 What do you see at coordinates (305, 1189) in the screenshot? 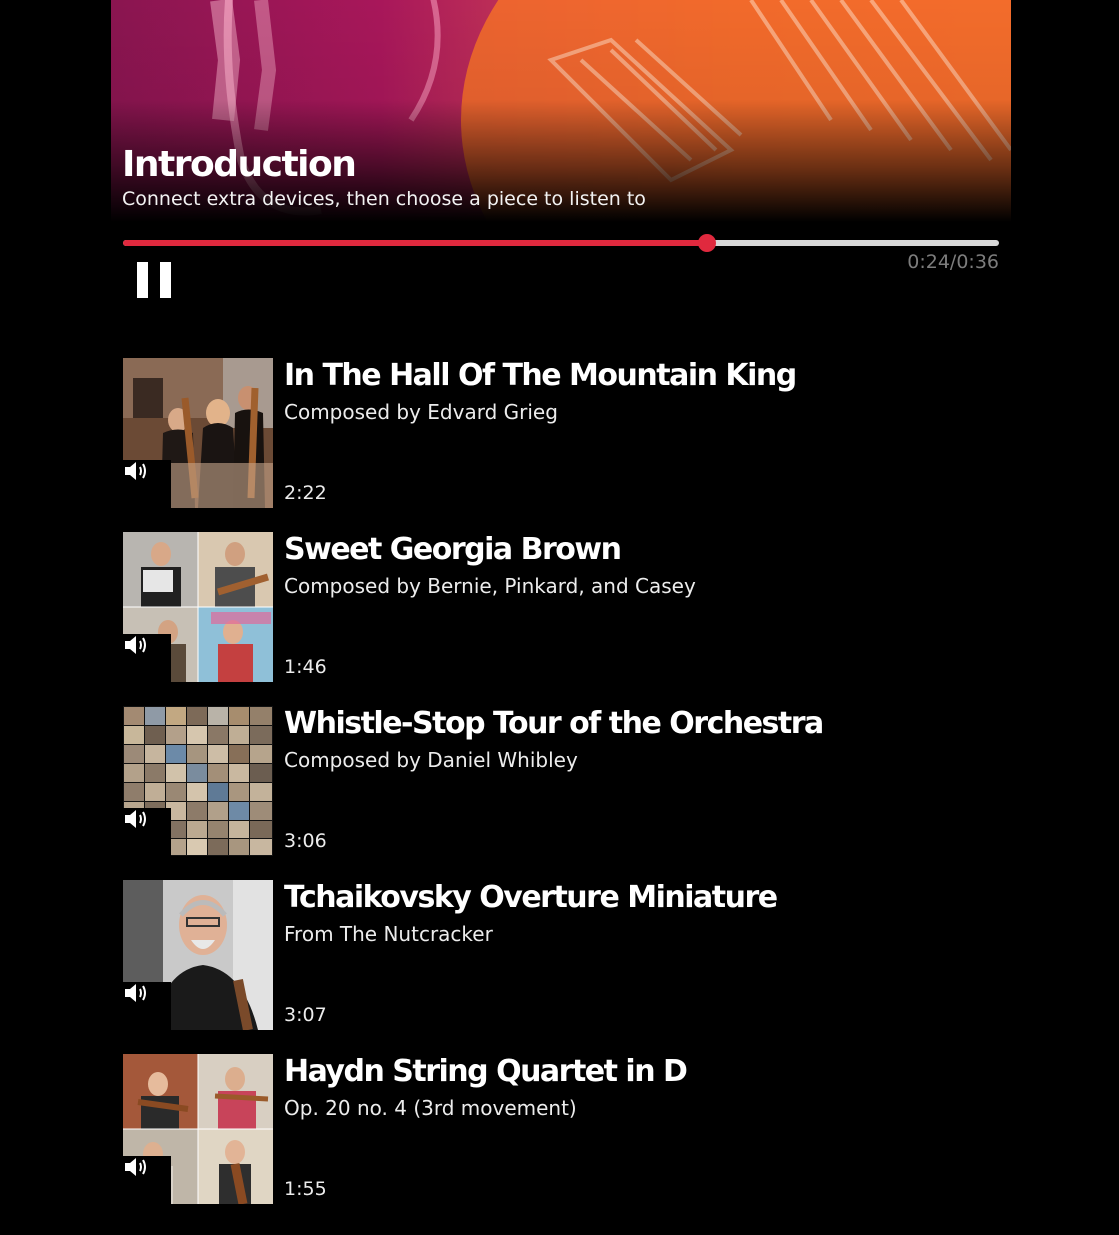
I see `track-duration: 1:55` at bounding box center [305, 1189].